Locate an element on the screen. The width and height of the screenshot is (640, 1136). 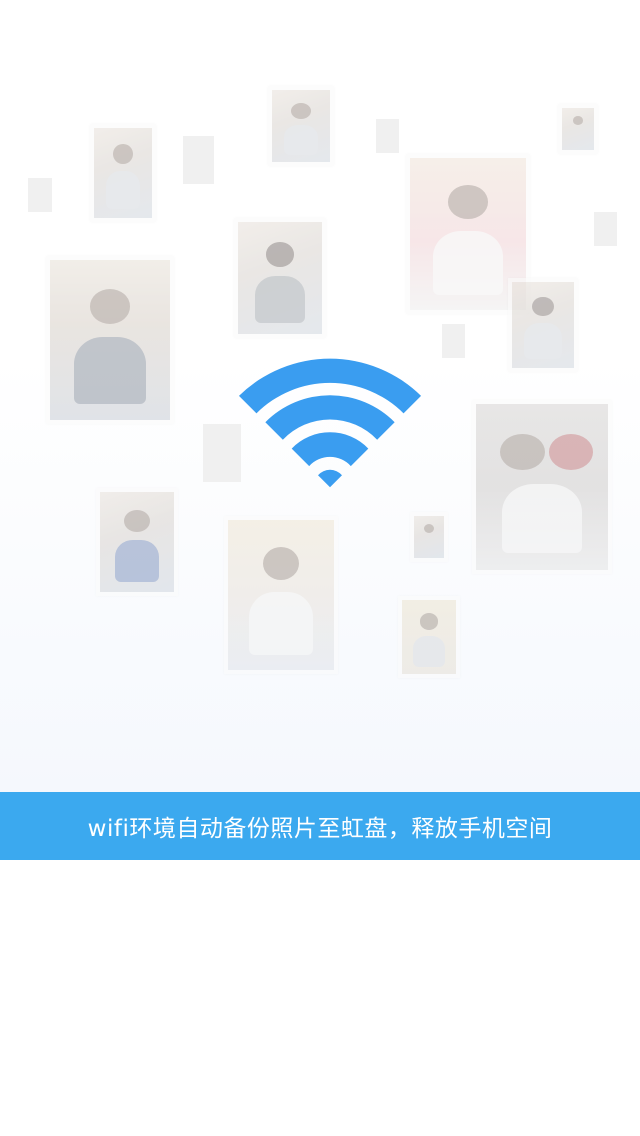
caption-banner: wifi环境自动备份照片至虹盘，释放手机空间 is located at coordinates (320, 826).